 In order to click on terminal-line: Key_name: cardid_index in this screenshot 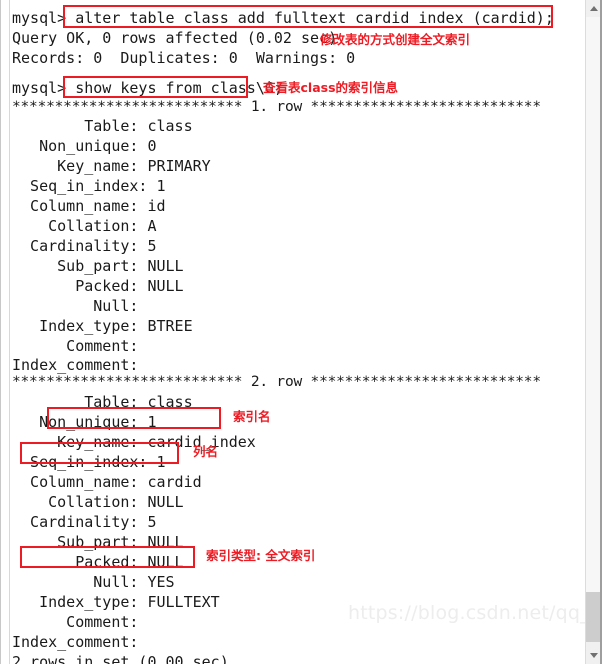, I will do `click(134, 442)`.